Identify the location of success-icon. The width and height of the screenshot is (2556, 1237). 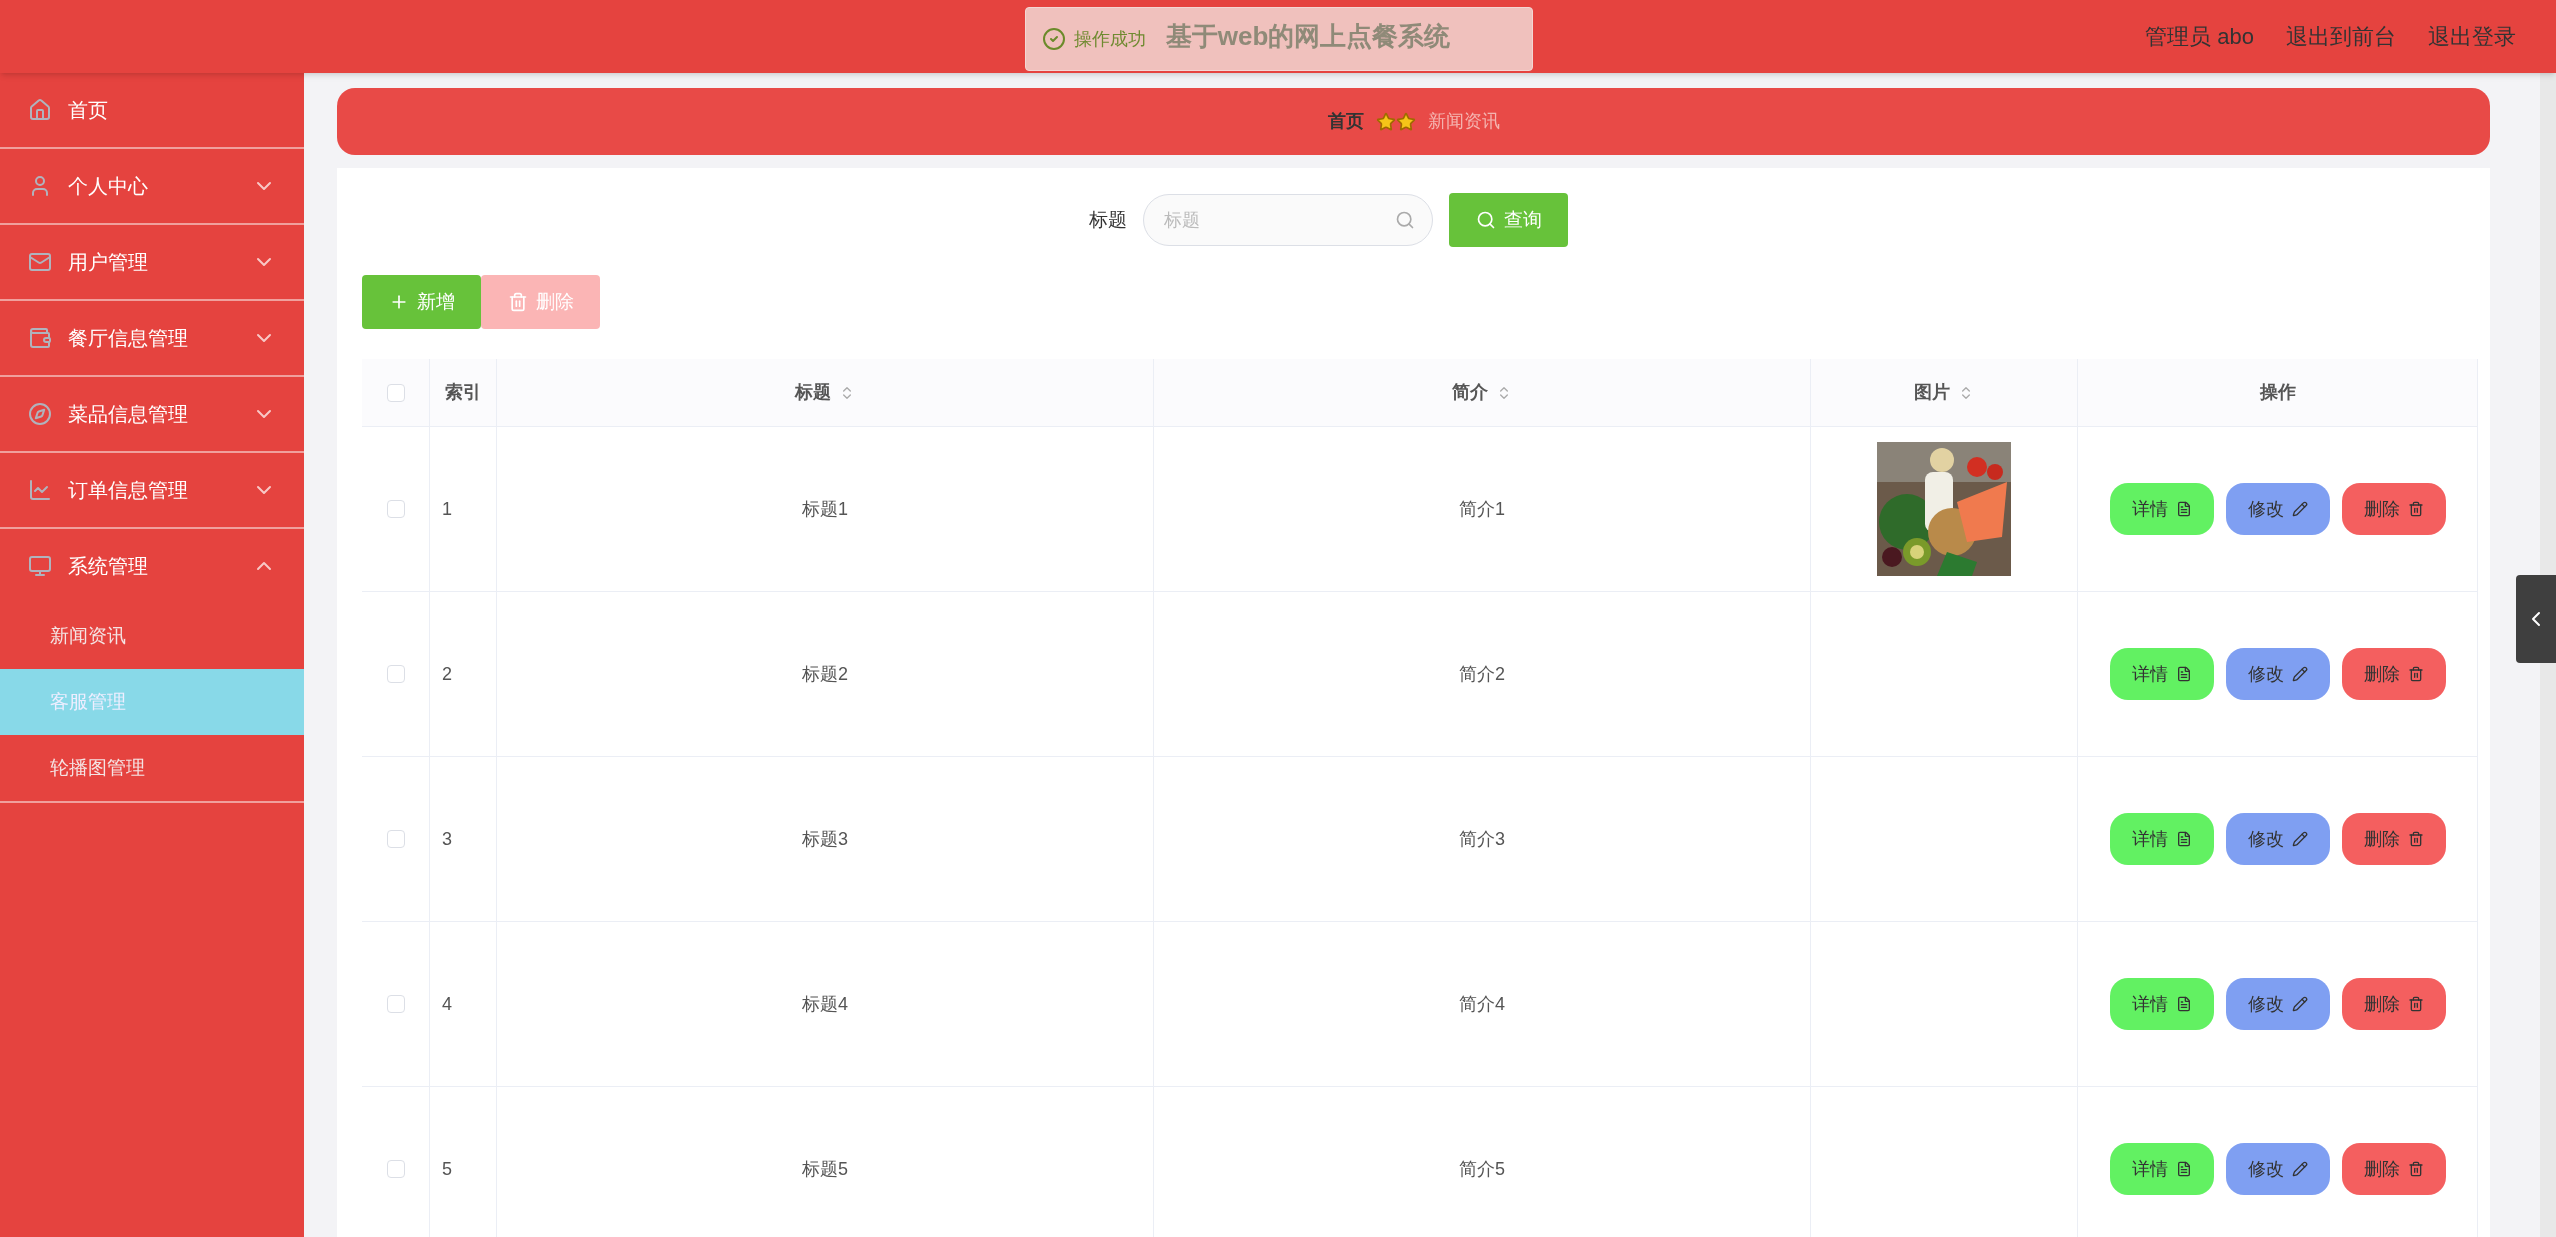
(1054, 39).